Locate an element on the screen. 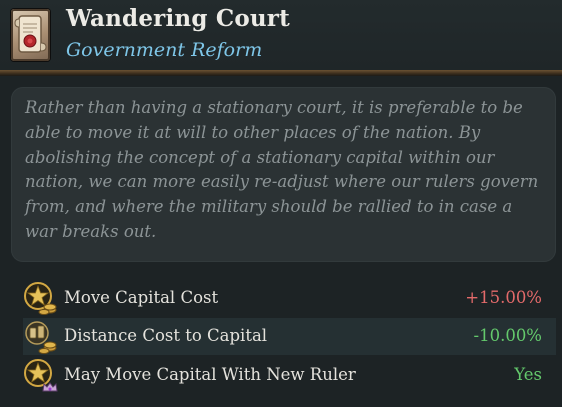 The height and width of the screenshot is (407, 562). reform-category: Government Reform is located at coordinates (164, 50).